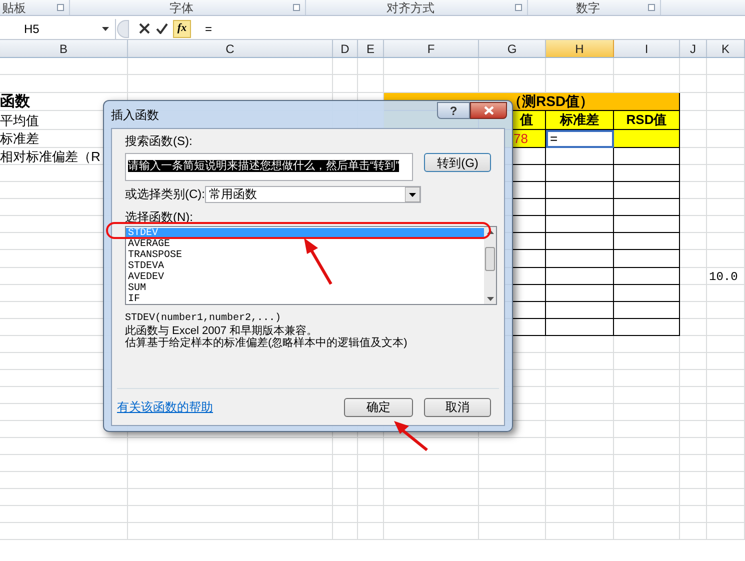  Describe the element at coordinates (490, 232) in the screenshot. I see `scroll-up-icon` at that location.